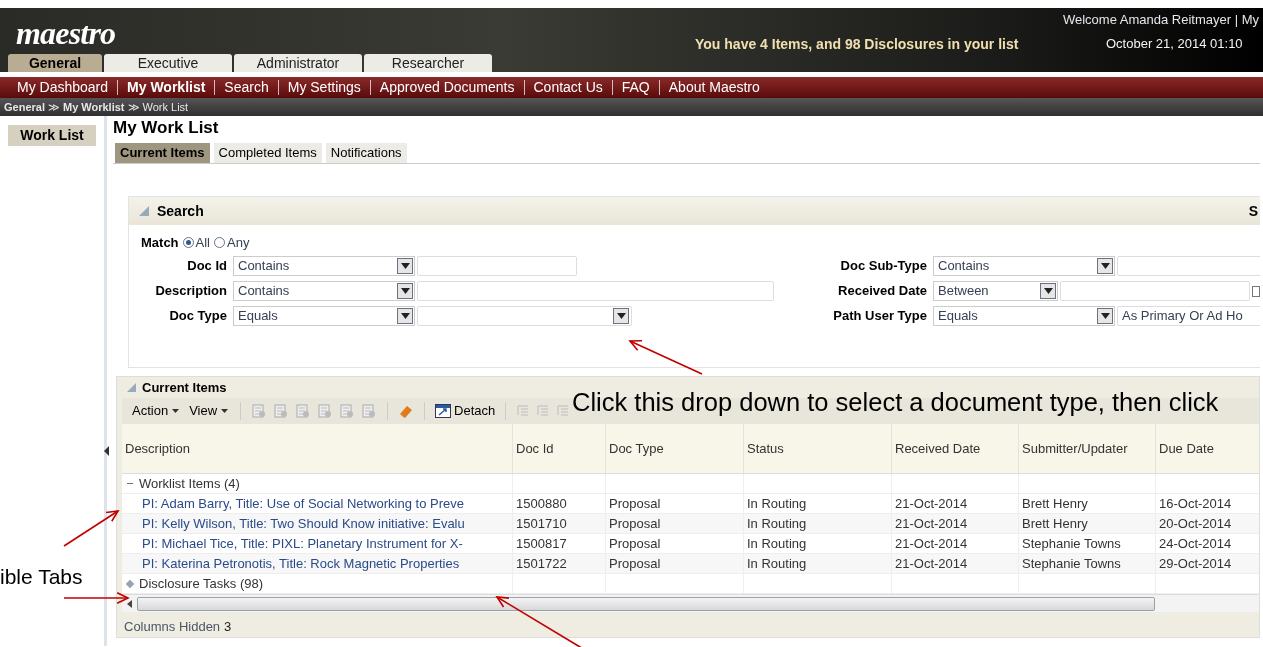 The width and height of the screenshot is (1263, 647). I want to click on breadcrumb-link: My Worklist, so click(93, 107).